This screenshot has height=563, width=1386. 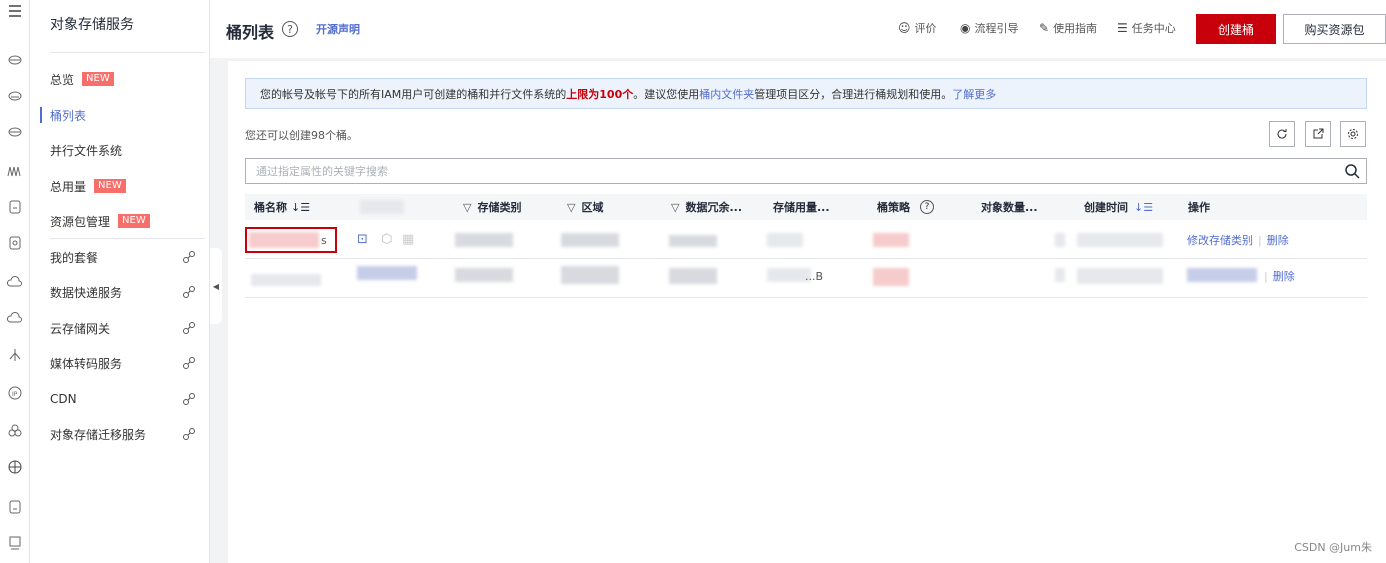 What do you see at coordinates (1318, 134) in the screenshot?
I see `export-button` at bounding box center [1318, 134].